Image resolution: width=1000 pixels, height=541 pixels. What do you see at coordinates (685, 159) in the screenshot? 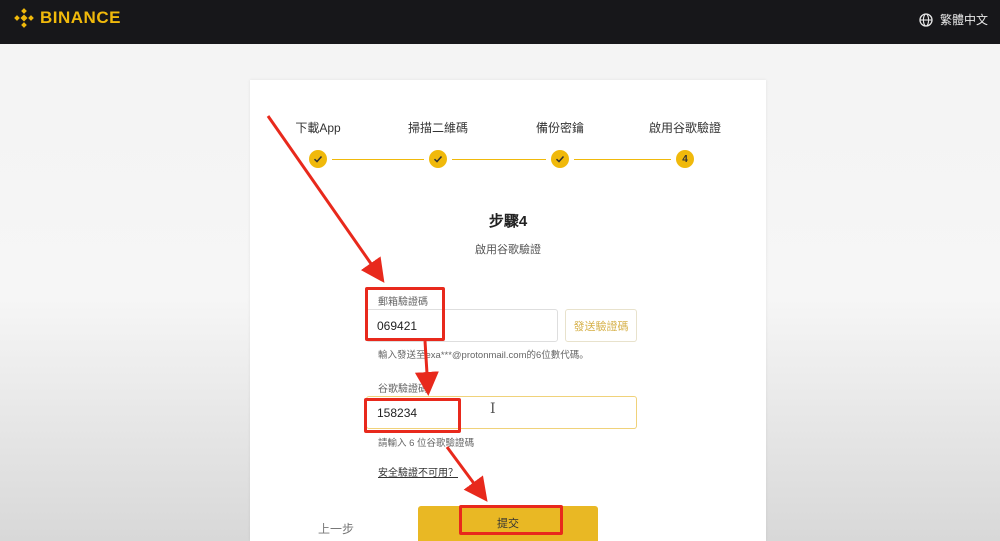
I see `step-4-current: 4` at bounding box center [685, 159].